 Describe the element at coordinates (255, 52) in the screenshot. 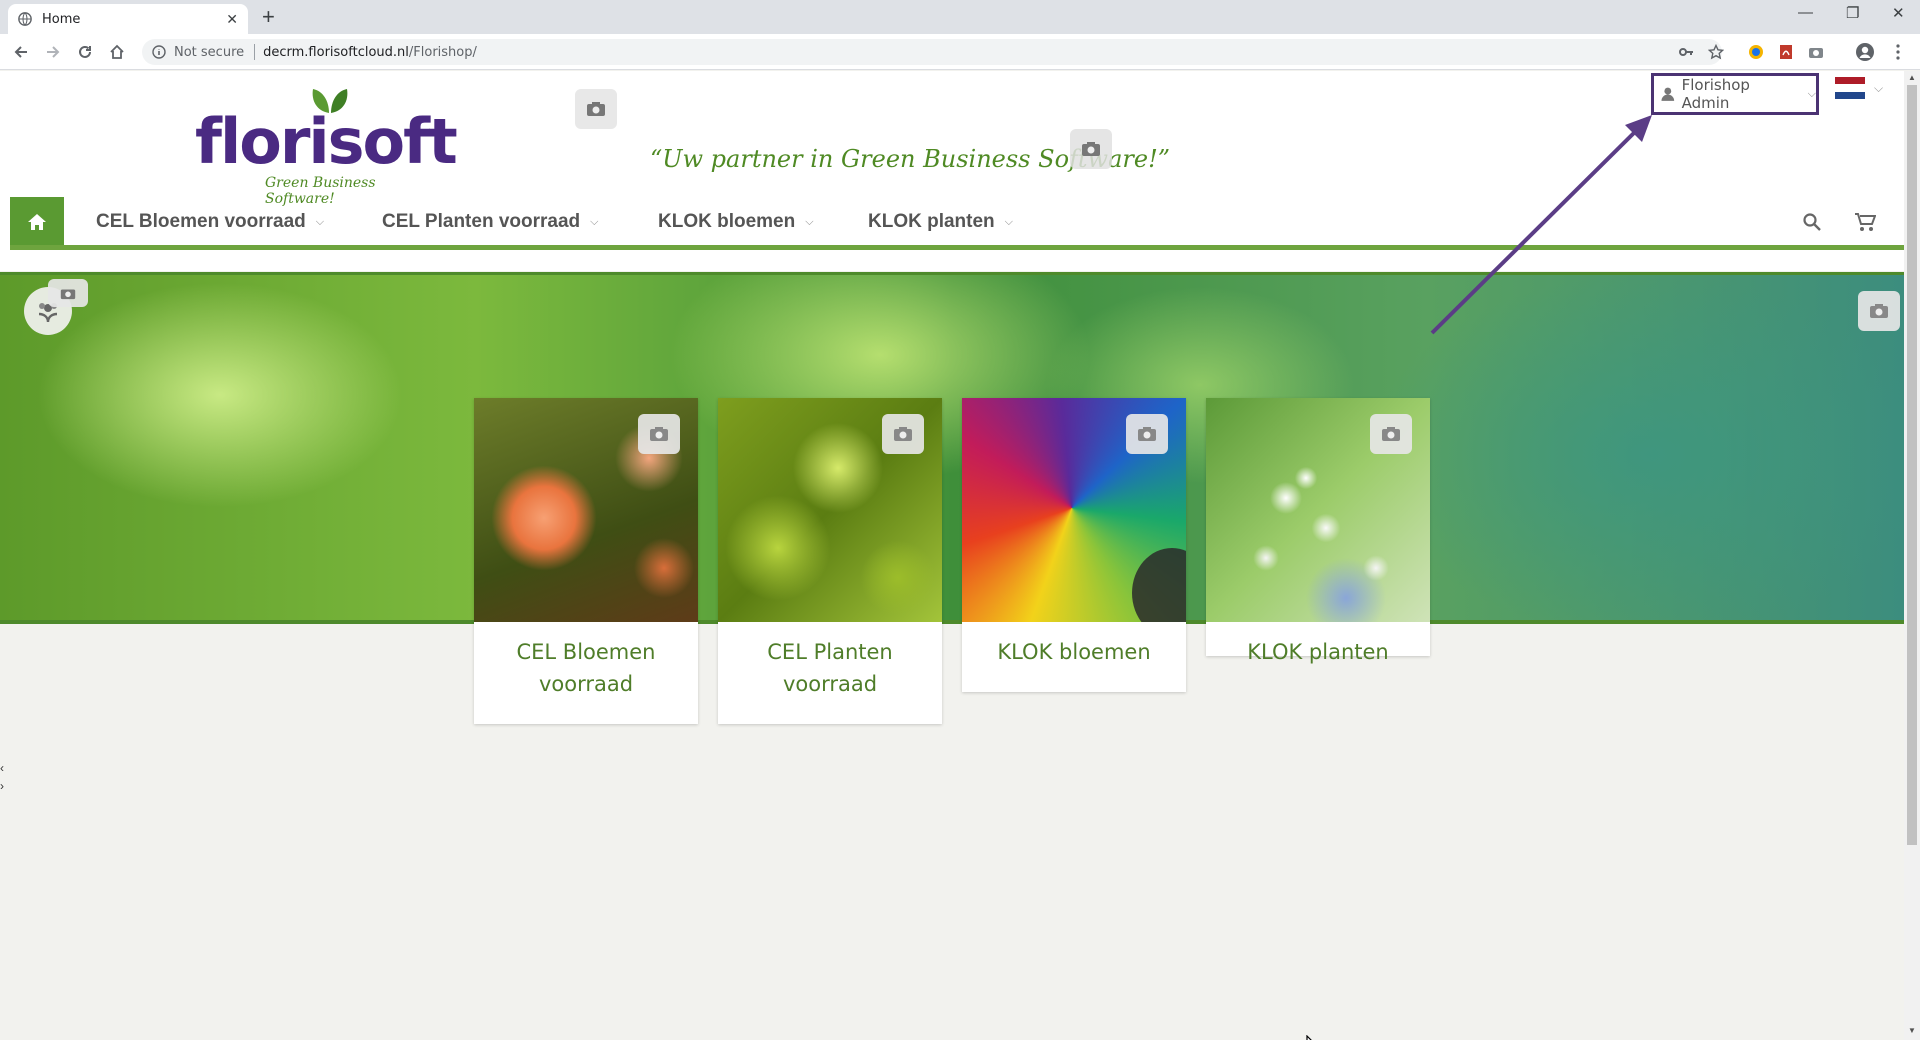

I see `address-separator` at that location.